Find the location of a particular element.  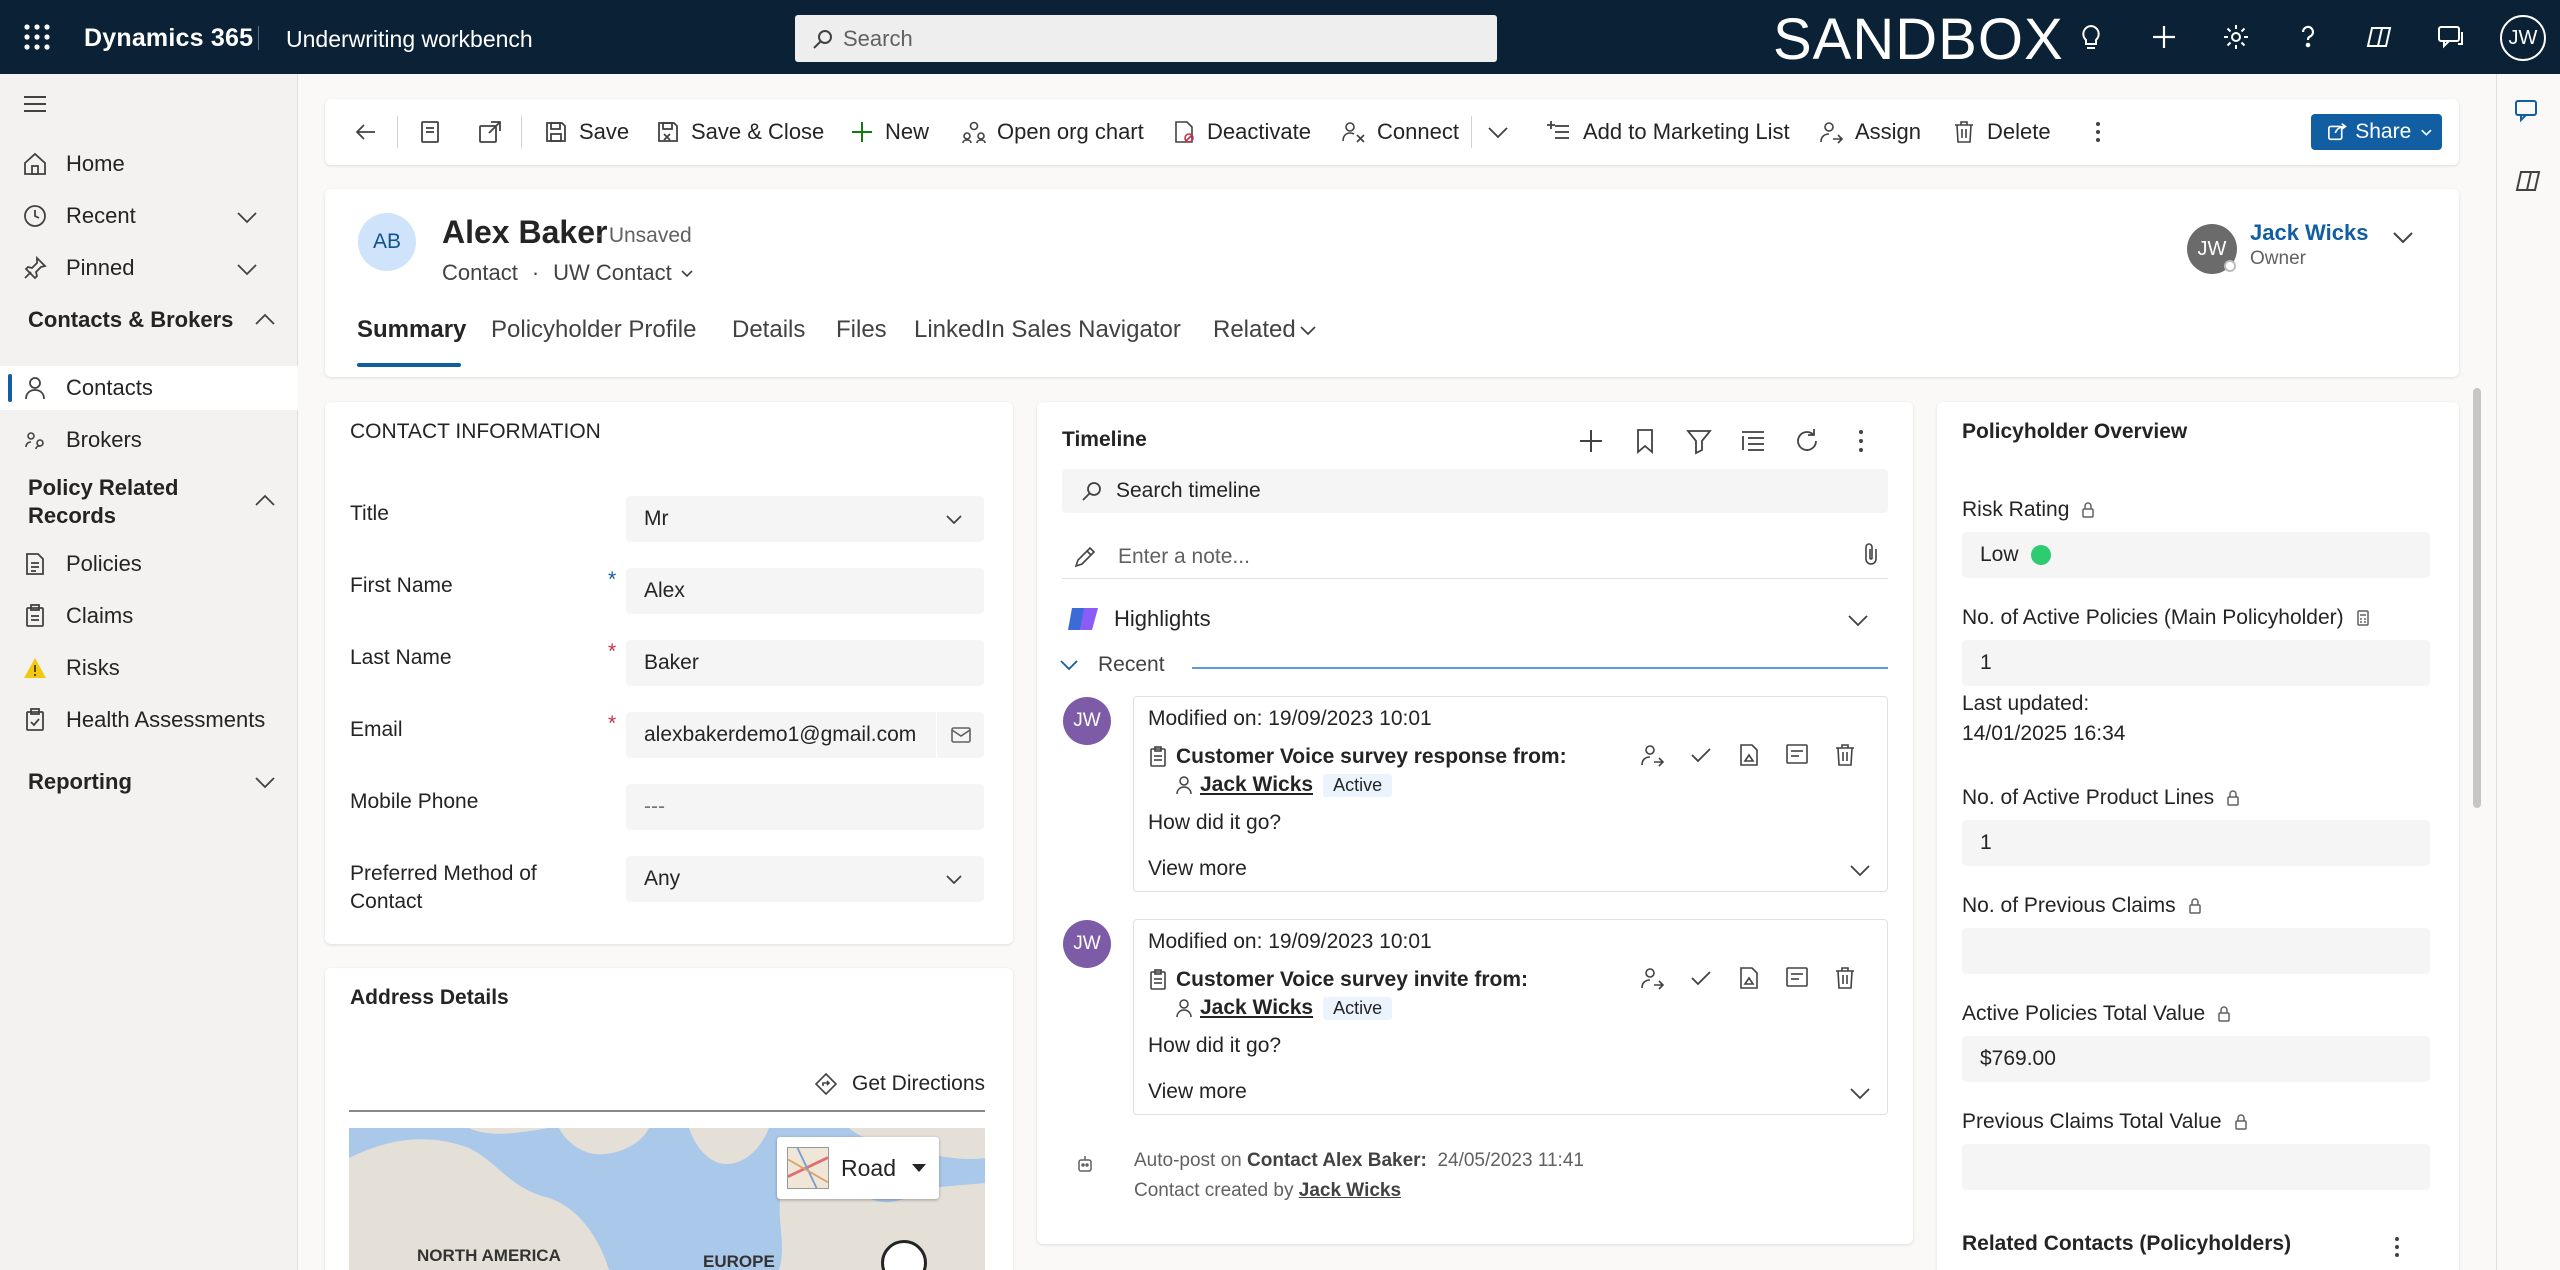

user-avatar: JW is located at coordinates (2523, 38).